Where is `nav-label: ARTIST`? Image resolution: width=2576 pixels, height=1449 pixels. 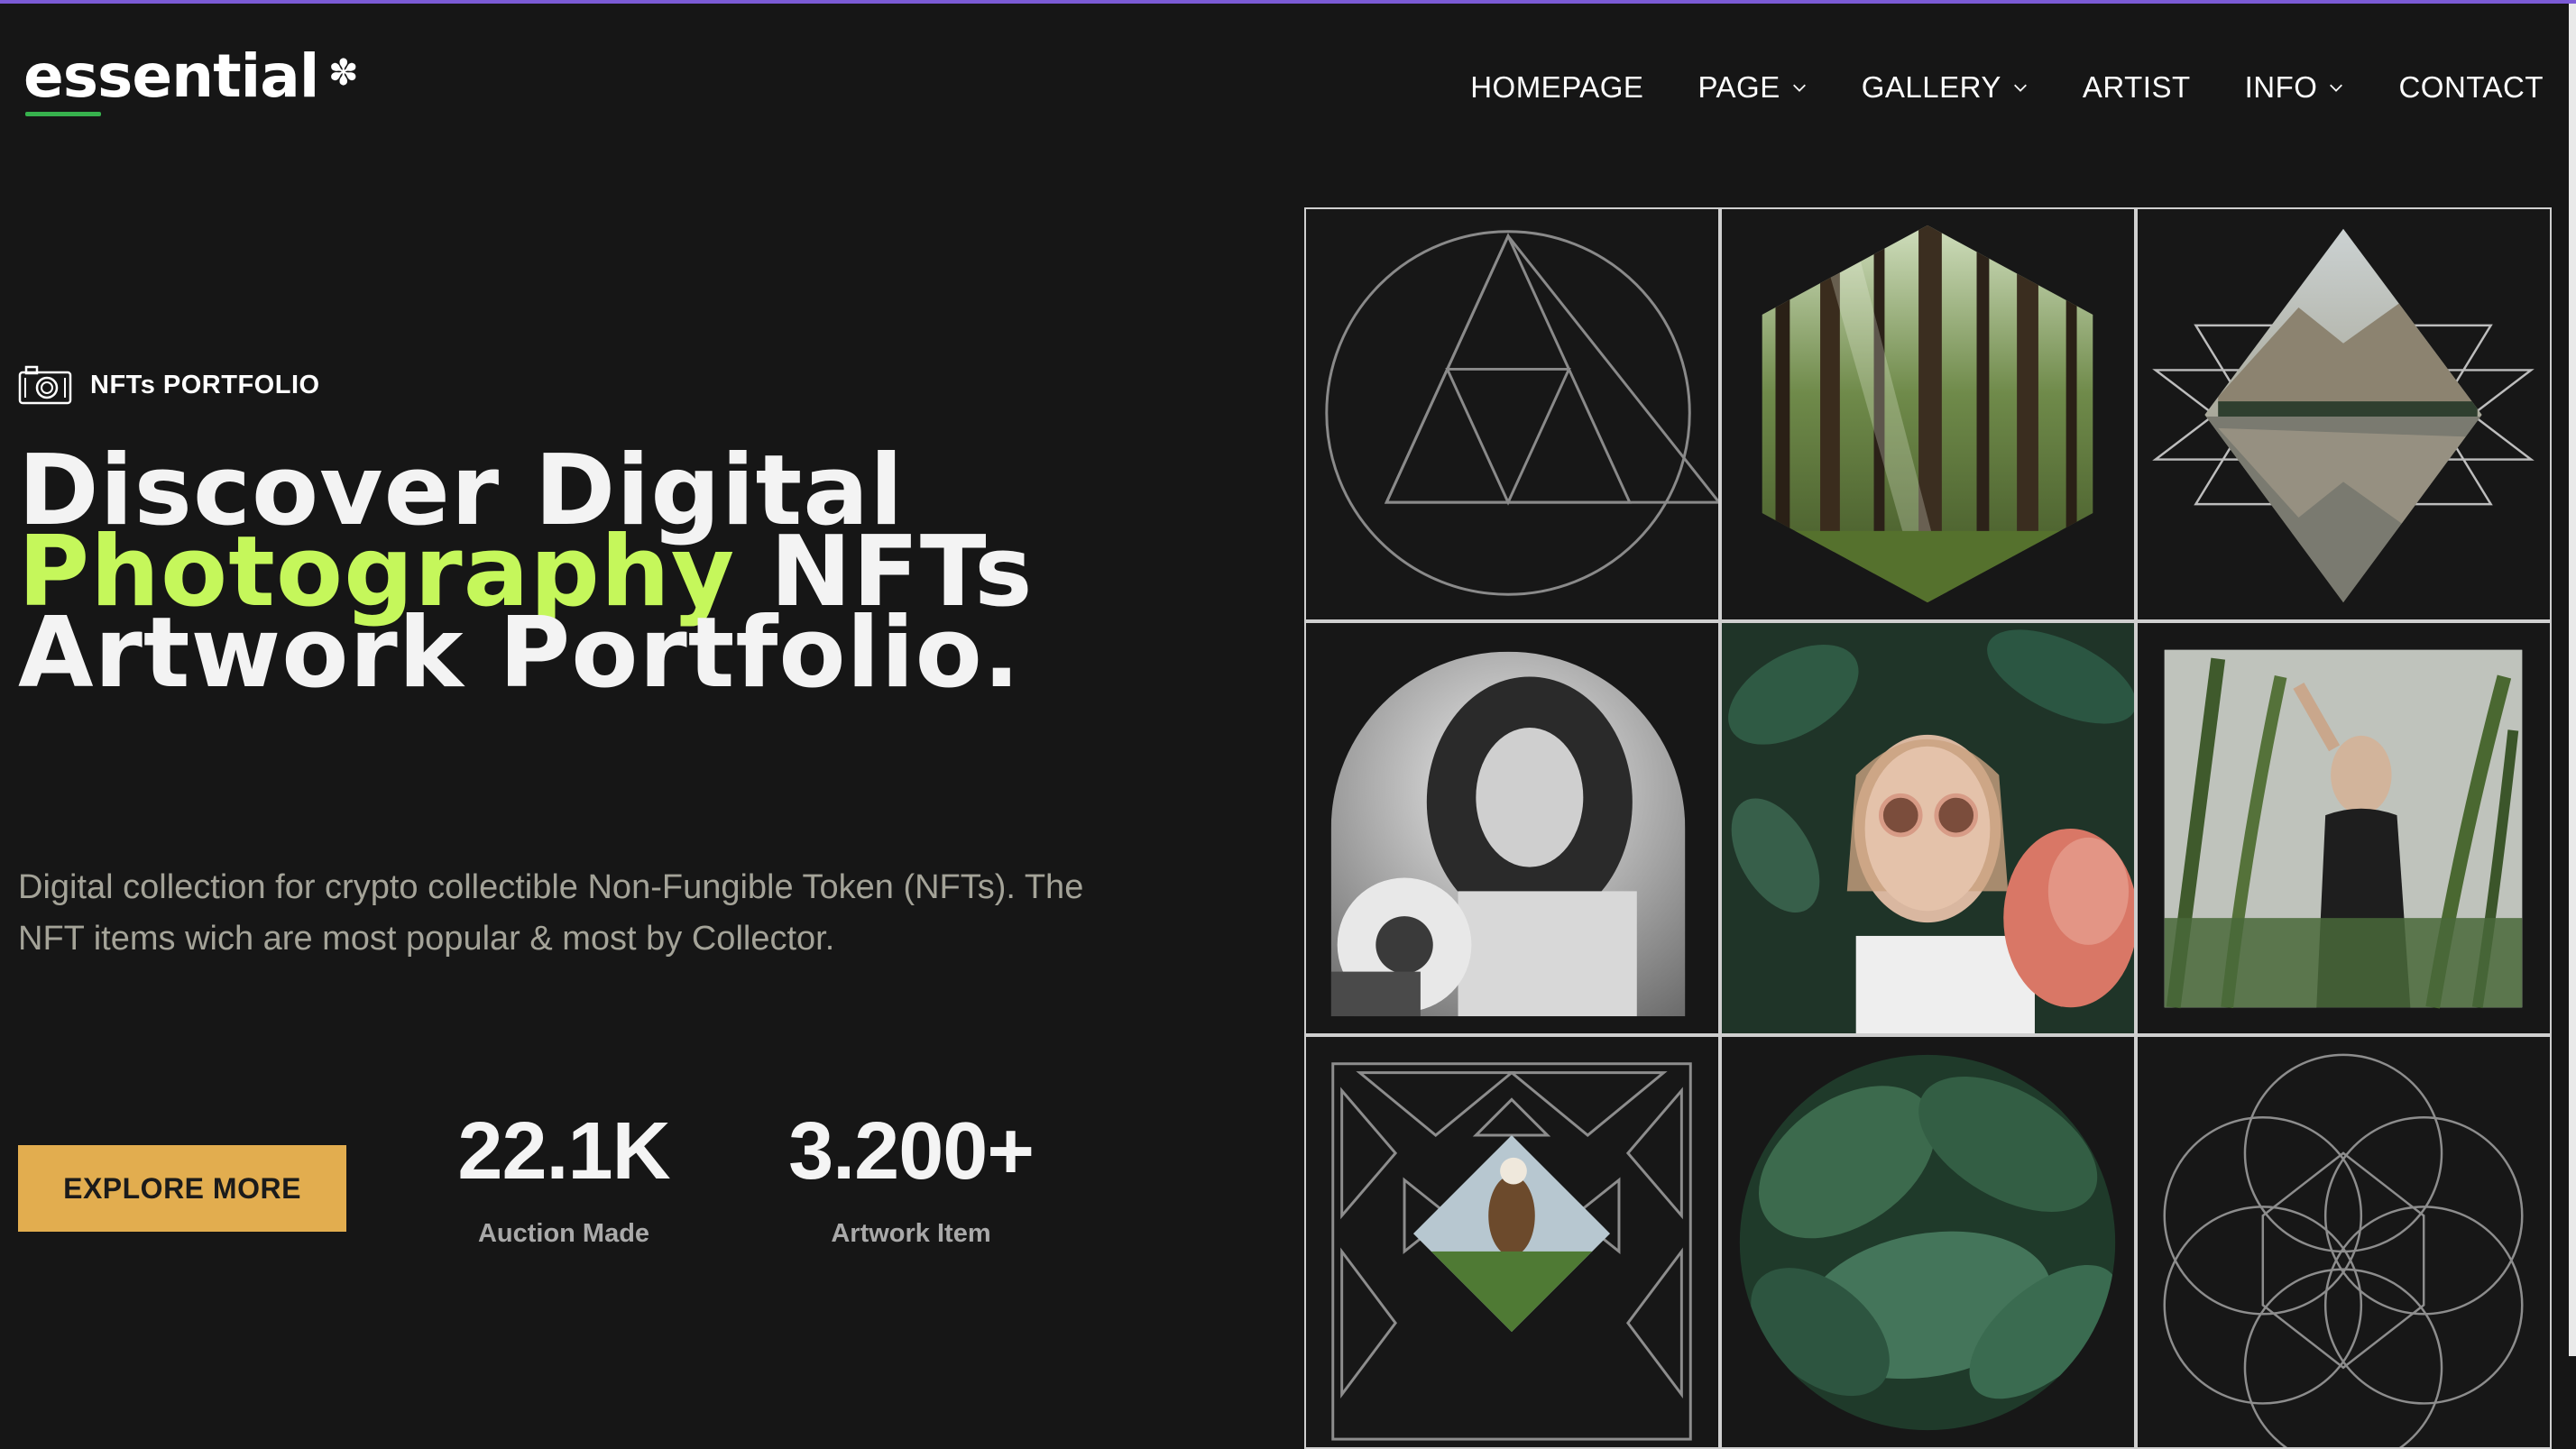 nav-label: ARTIST is located at coordinates (2137, 87).